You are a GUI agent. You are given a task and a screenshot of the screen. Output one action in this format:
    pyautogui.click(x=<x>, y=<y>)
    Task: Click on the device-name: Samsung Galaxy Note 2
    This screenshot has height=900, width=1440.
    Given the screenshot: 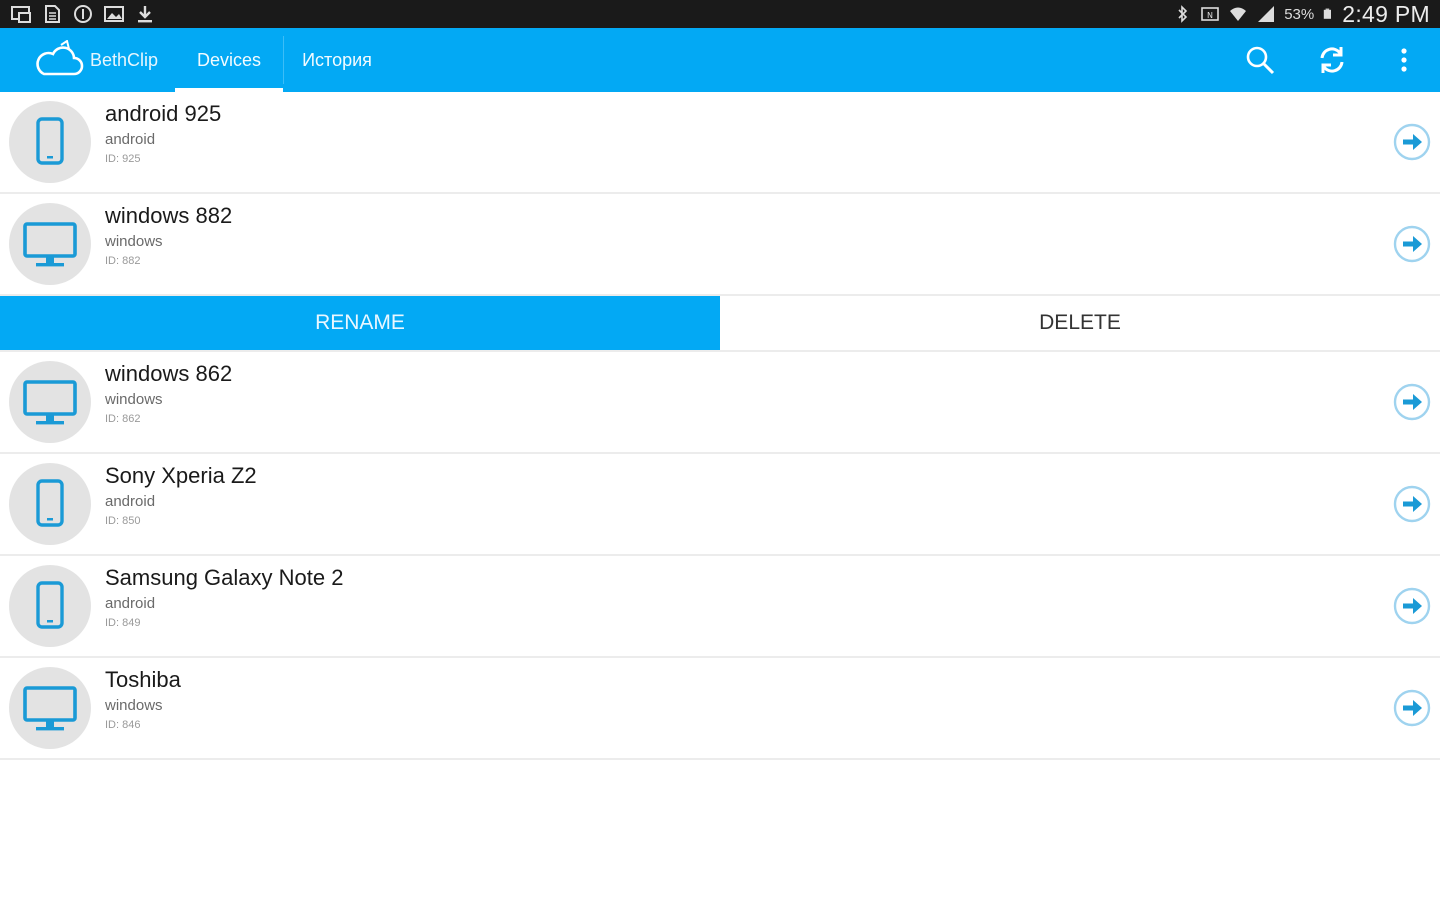 What is the action you would take?
    pyautogui.click(x=224, y=577)
    